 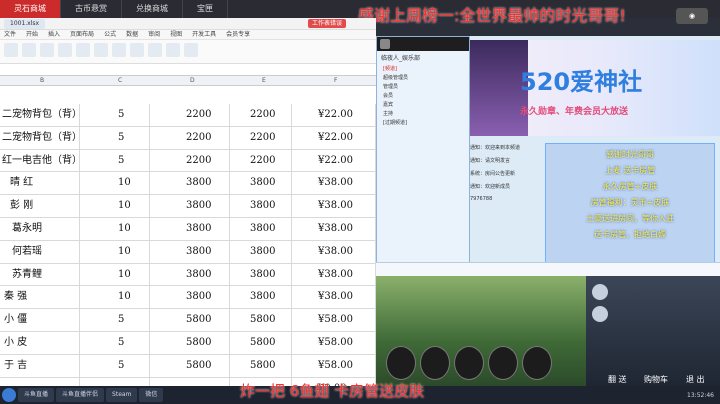 I want to click on table-row: 小 僵 5 5800 5800 ¥58.00, so click(x=188, y=320).